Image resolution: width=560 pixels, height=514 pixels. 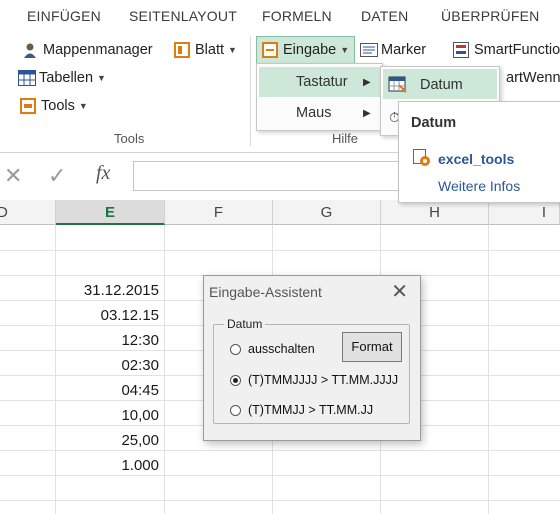 I want to click on menu-item-datum: Datum, so click(x=440, y=84).